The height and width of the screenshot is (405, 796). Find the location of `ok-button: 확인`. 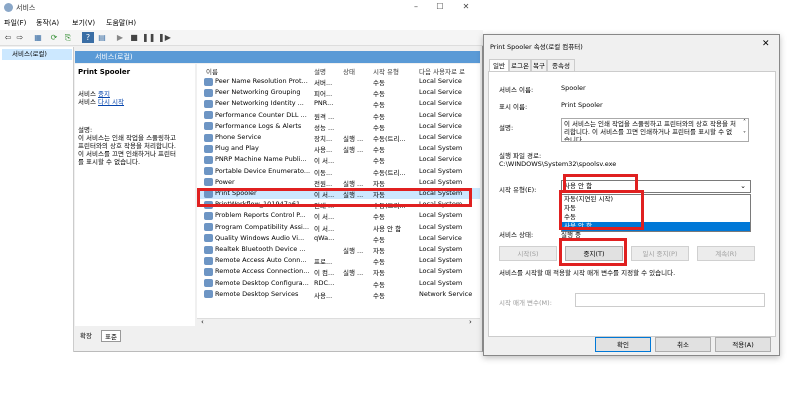

ok-button: 확인 is located at coordinates (623, 344).